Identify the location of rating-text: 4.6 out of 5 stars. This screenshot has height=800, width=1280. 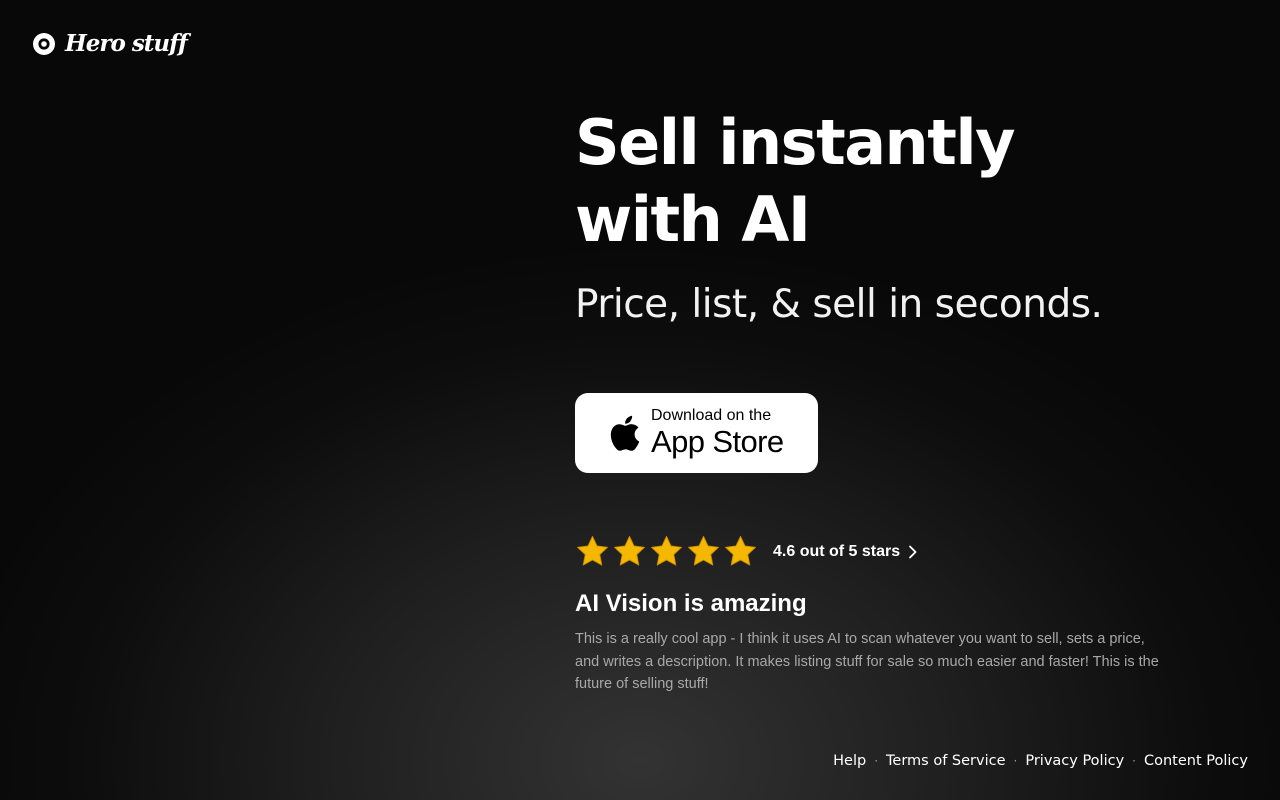
(837, 551).